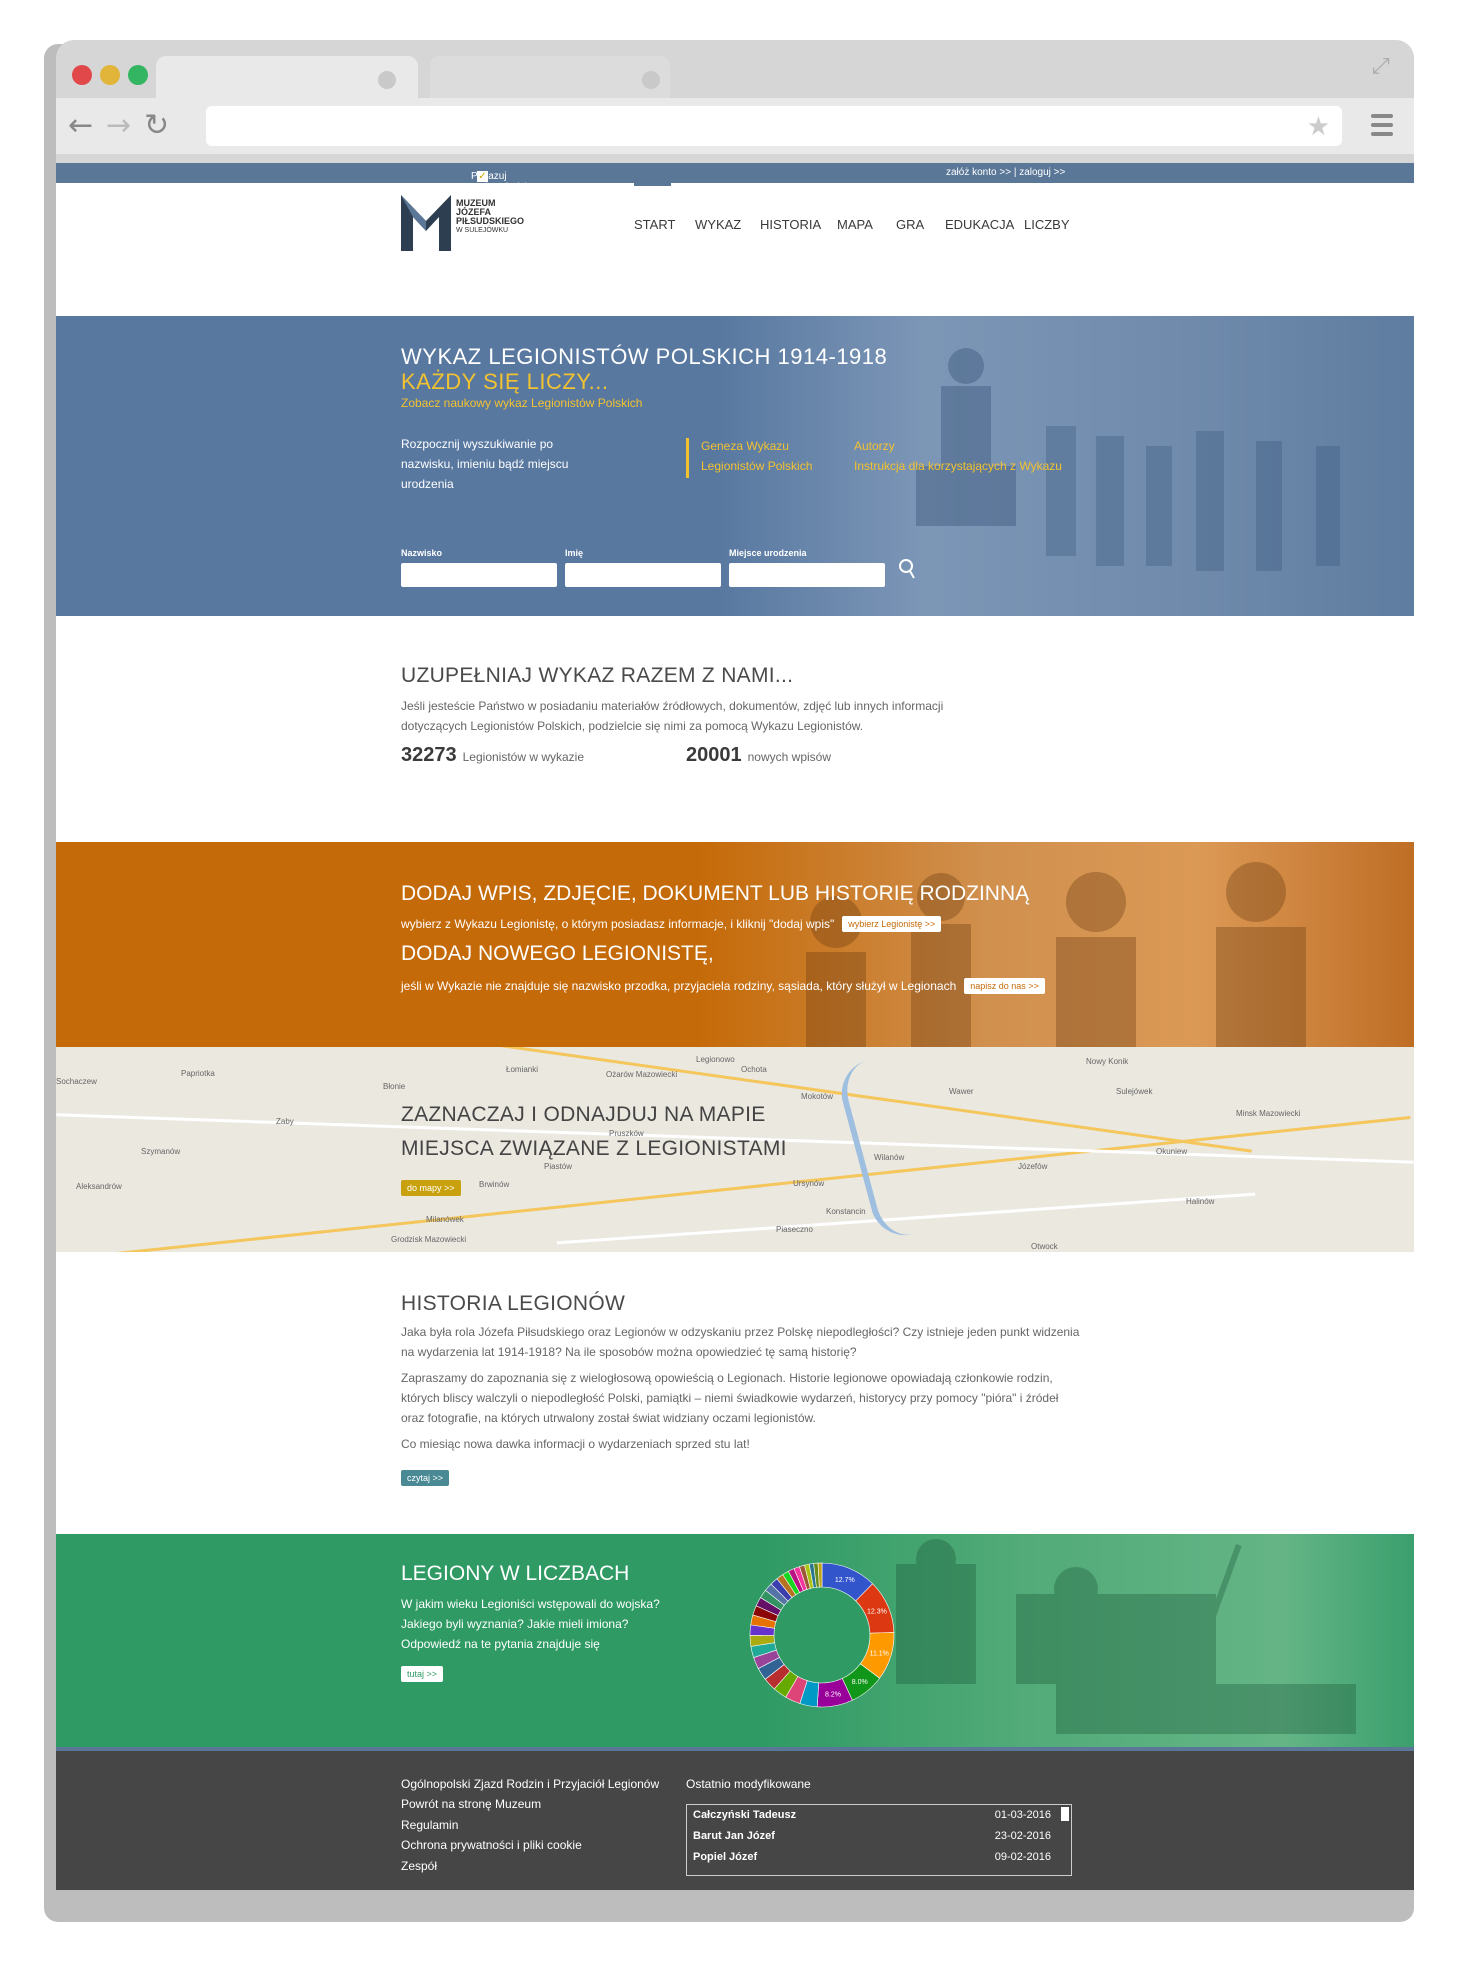 The width and height of the screenshot is (1460, 1962). What do you see at coordinates (557, 953) in the screenshot?
I see `add-new-title: DODAJ NOWEGO LEGIONISTĘ,` at bounding box center [557, 953].